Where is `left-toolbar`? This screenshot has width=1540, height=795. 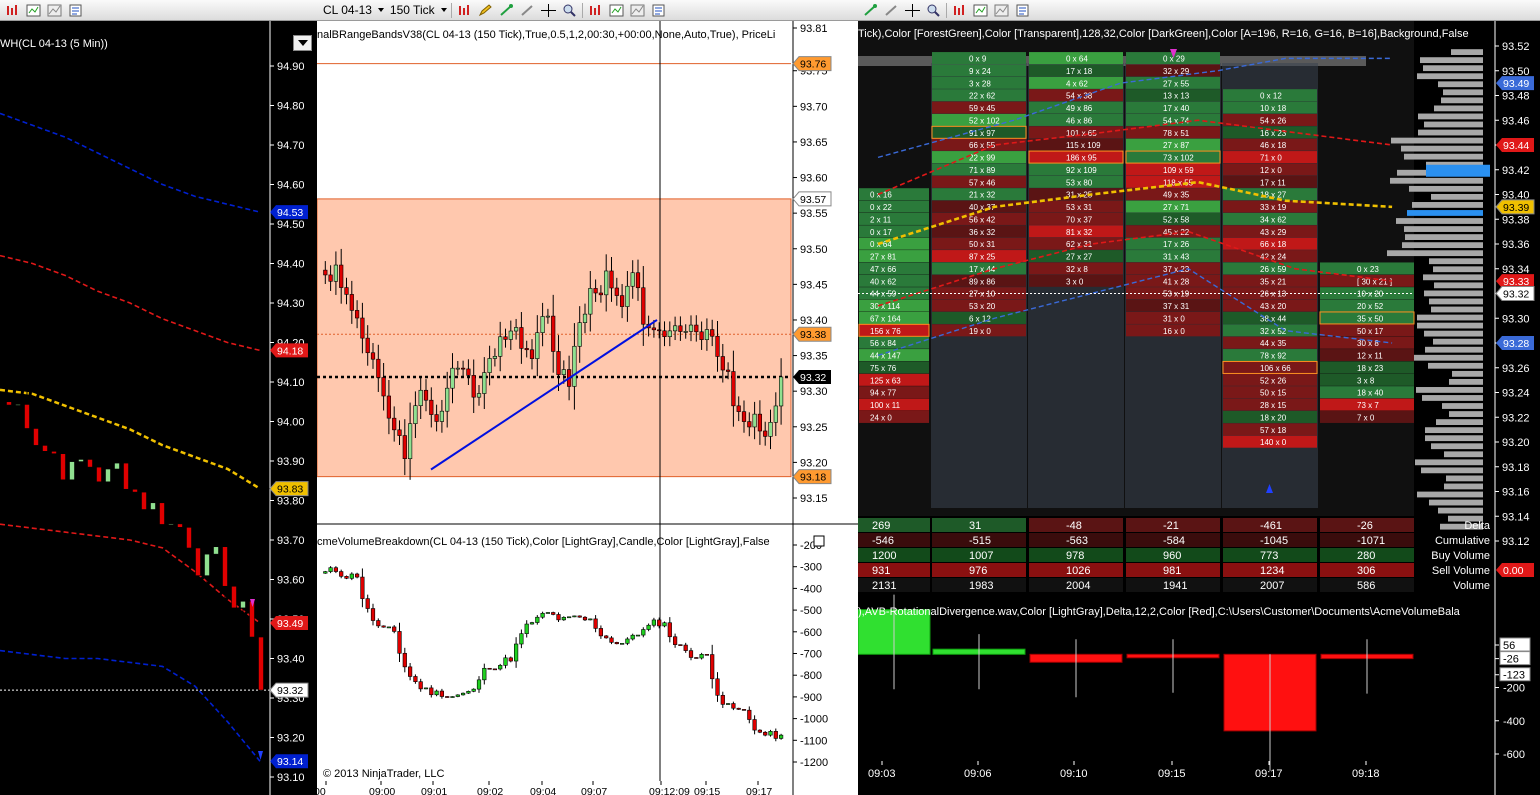 left-toolbar is located at coordinates (158, 10).